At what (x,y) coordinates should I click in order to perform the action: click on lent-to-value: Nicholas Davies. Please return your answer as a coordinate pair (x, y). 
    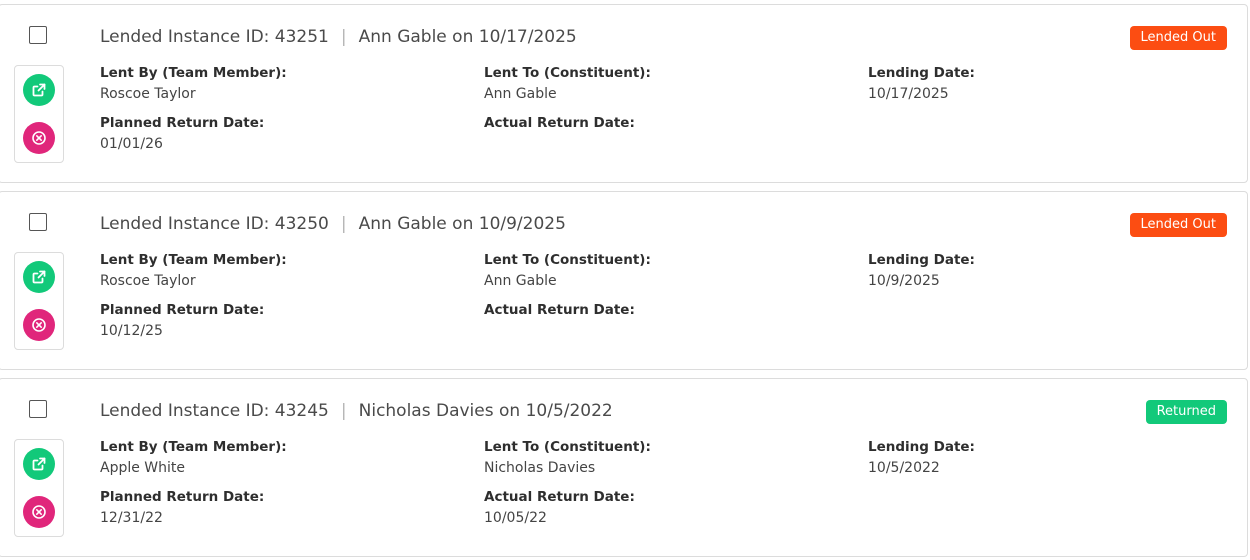
    Looking at the image, I should click on (540, 468).